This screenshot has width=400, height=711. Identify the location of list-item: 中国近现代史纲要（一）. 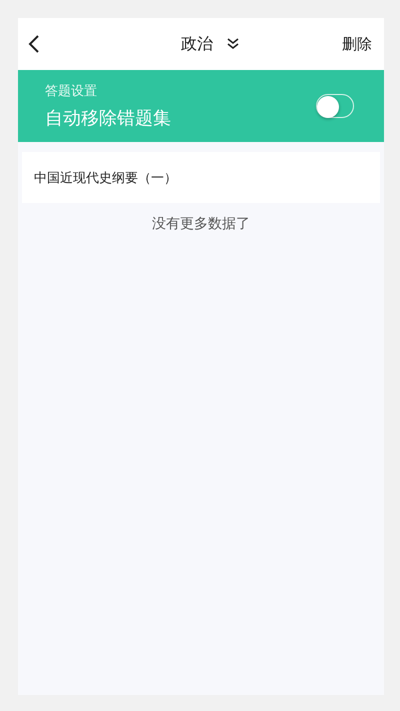
(201, 177).